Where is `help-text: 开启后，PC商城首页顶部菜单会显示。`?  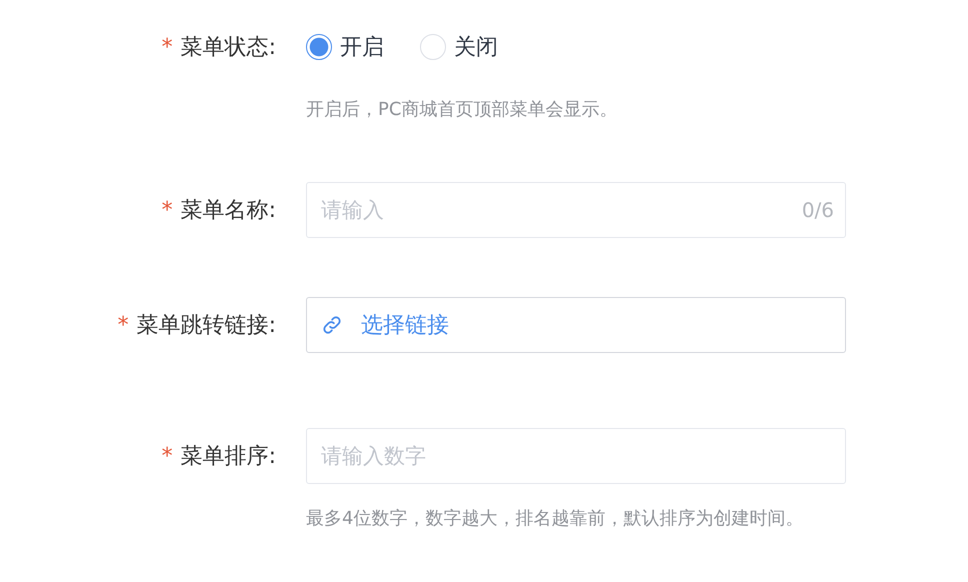 help-text: 开启后，PC商城首页顶部菜单会显示。 is located at coordinates (462, 109).